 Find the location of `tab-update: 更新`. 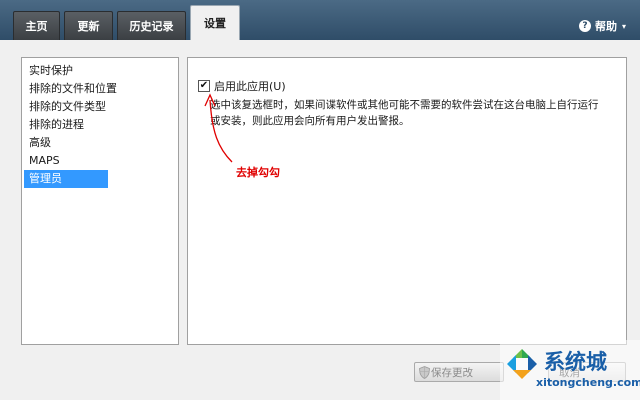

tab-update: 更新 is located at coordinates (88, 25).